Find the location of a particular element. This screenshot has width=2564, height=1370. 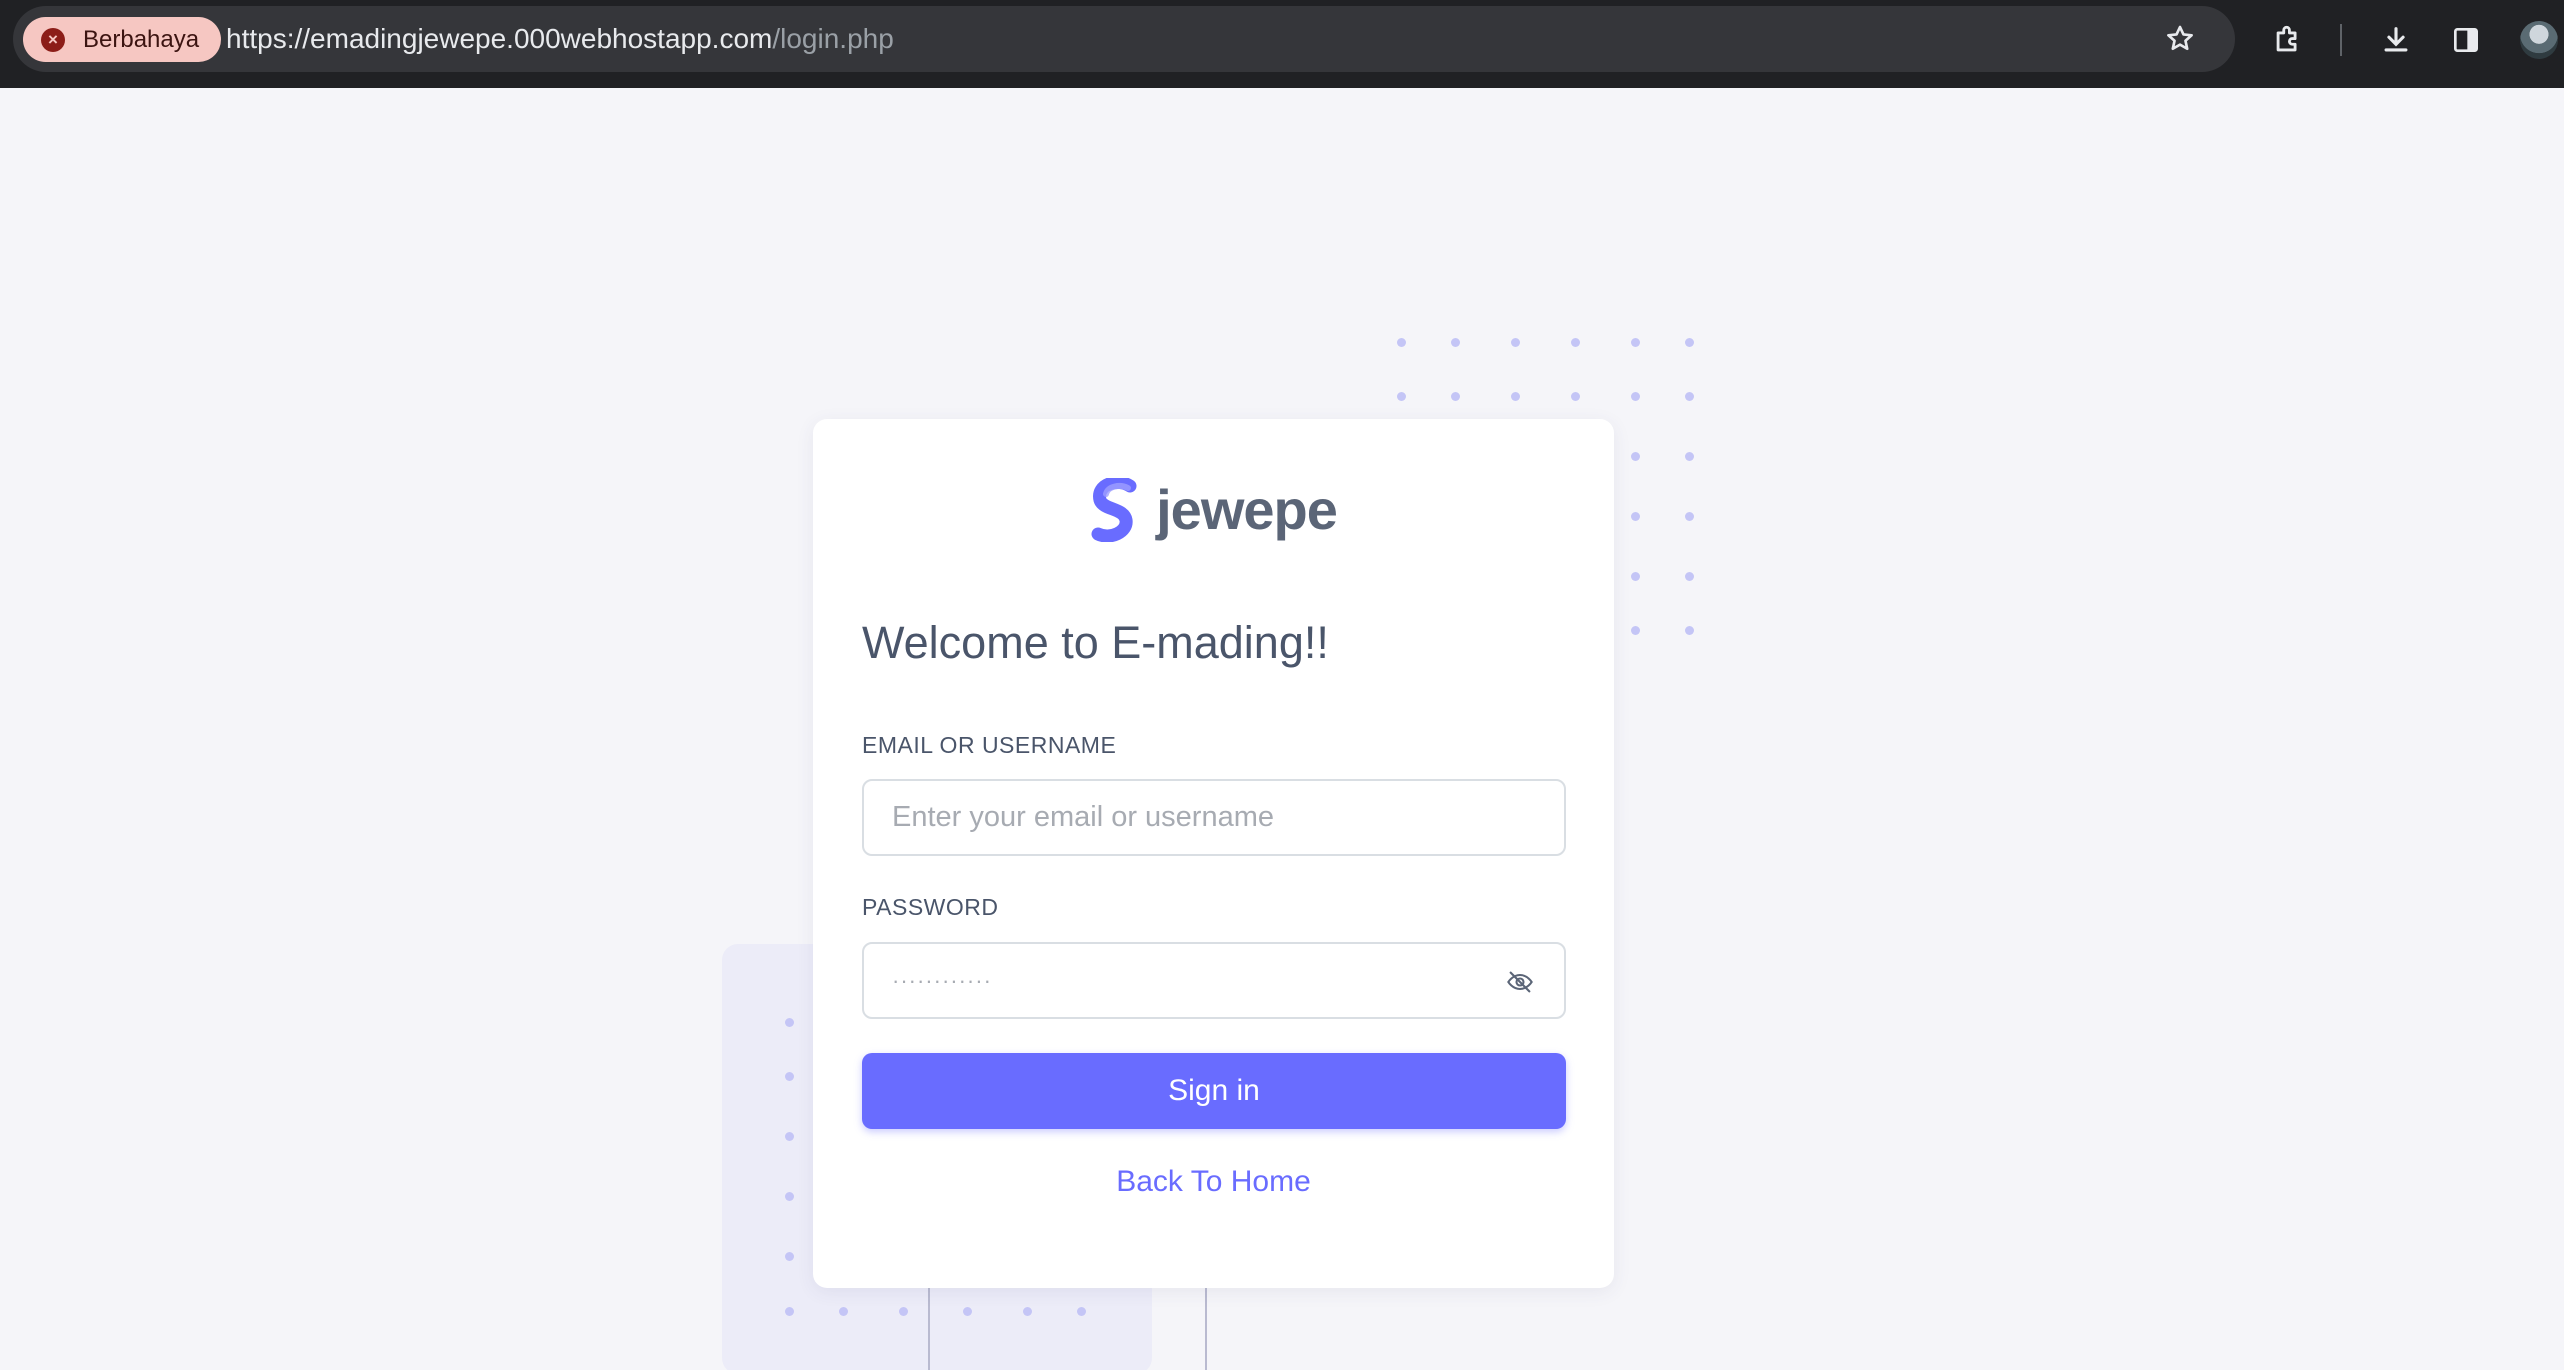

eye-off-icon is located at coordinates (1520, 982).